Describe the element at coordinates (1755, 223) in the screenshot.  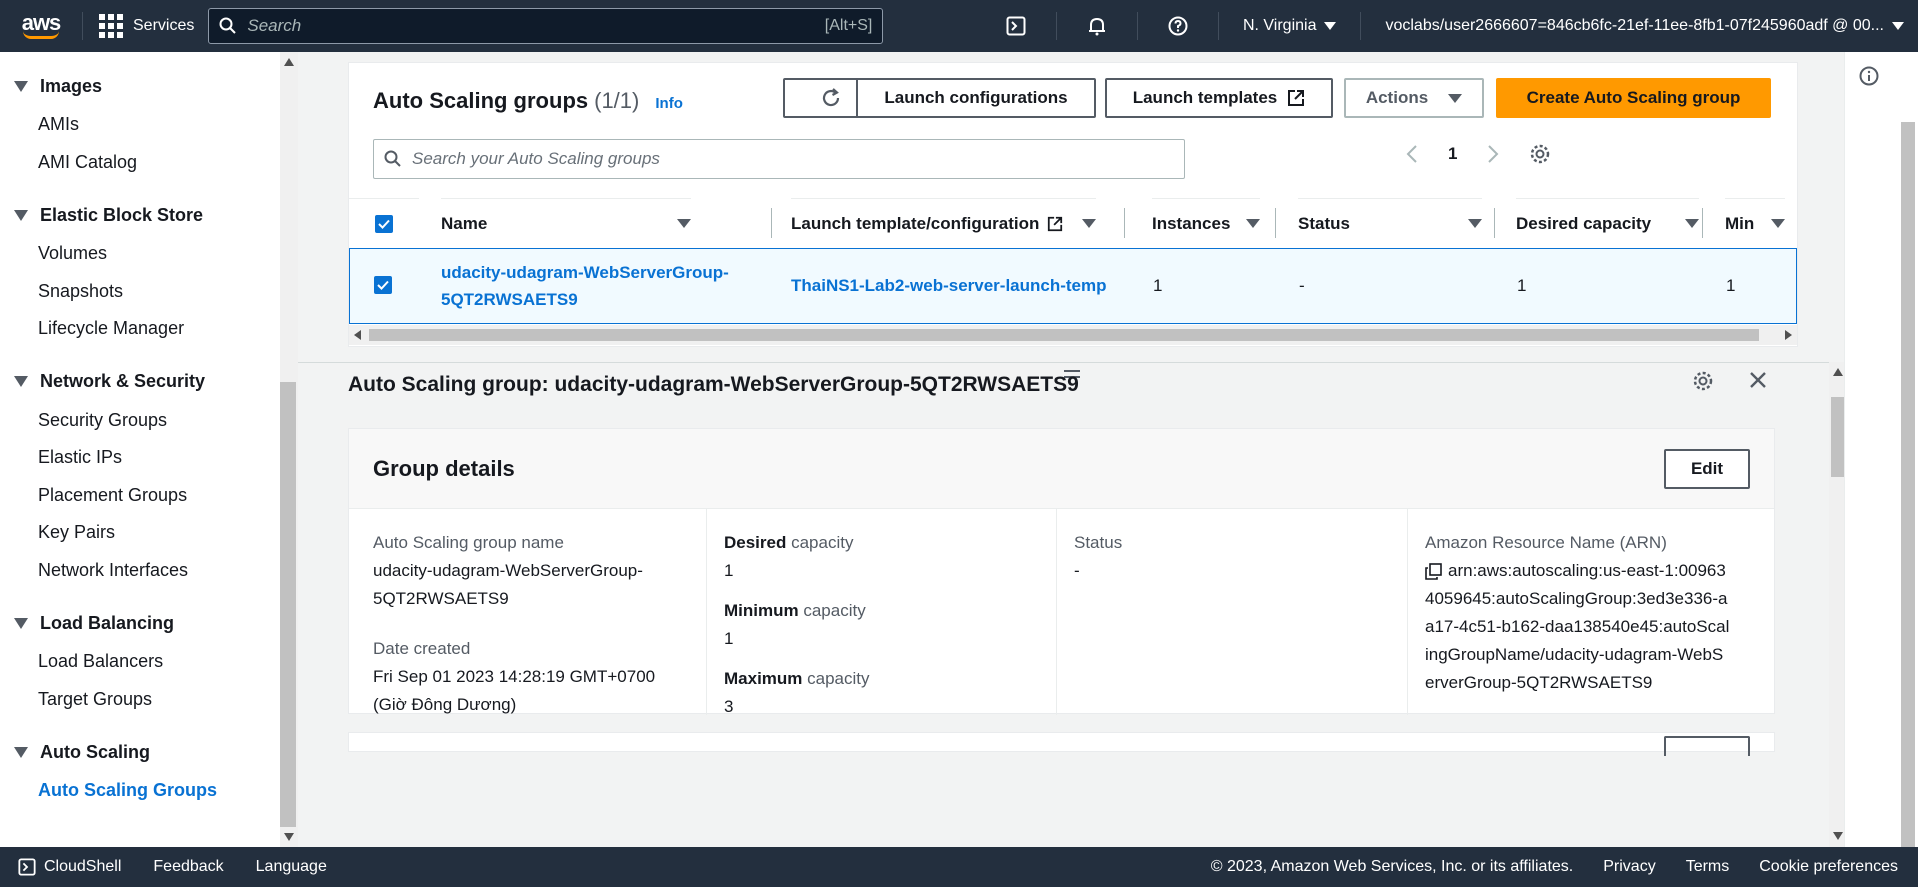
I see `column-header-min: Min` at that location.